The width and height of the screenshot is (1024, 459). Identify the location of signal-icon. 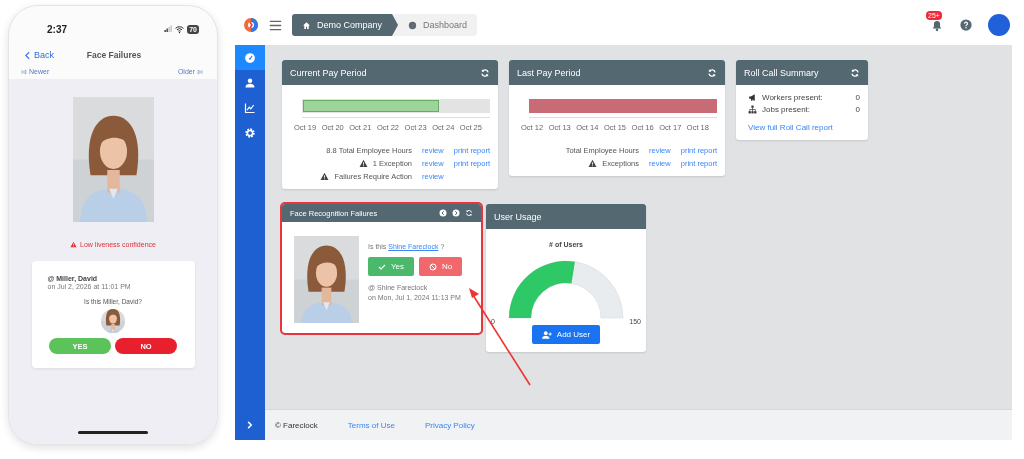
(168, 29).